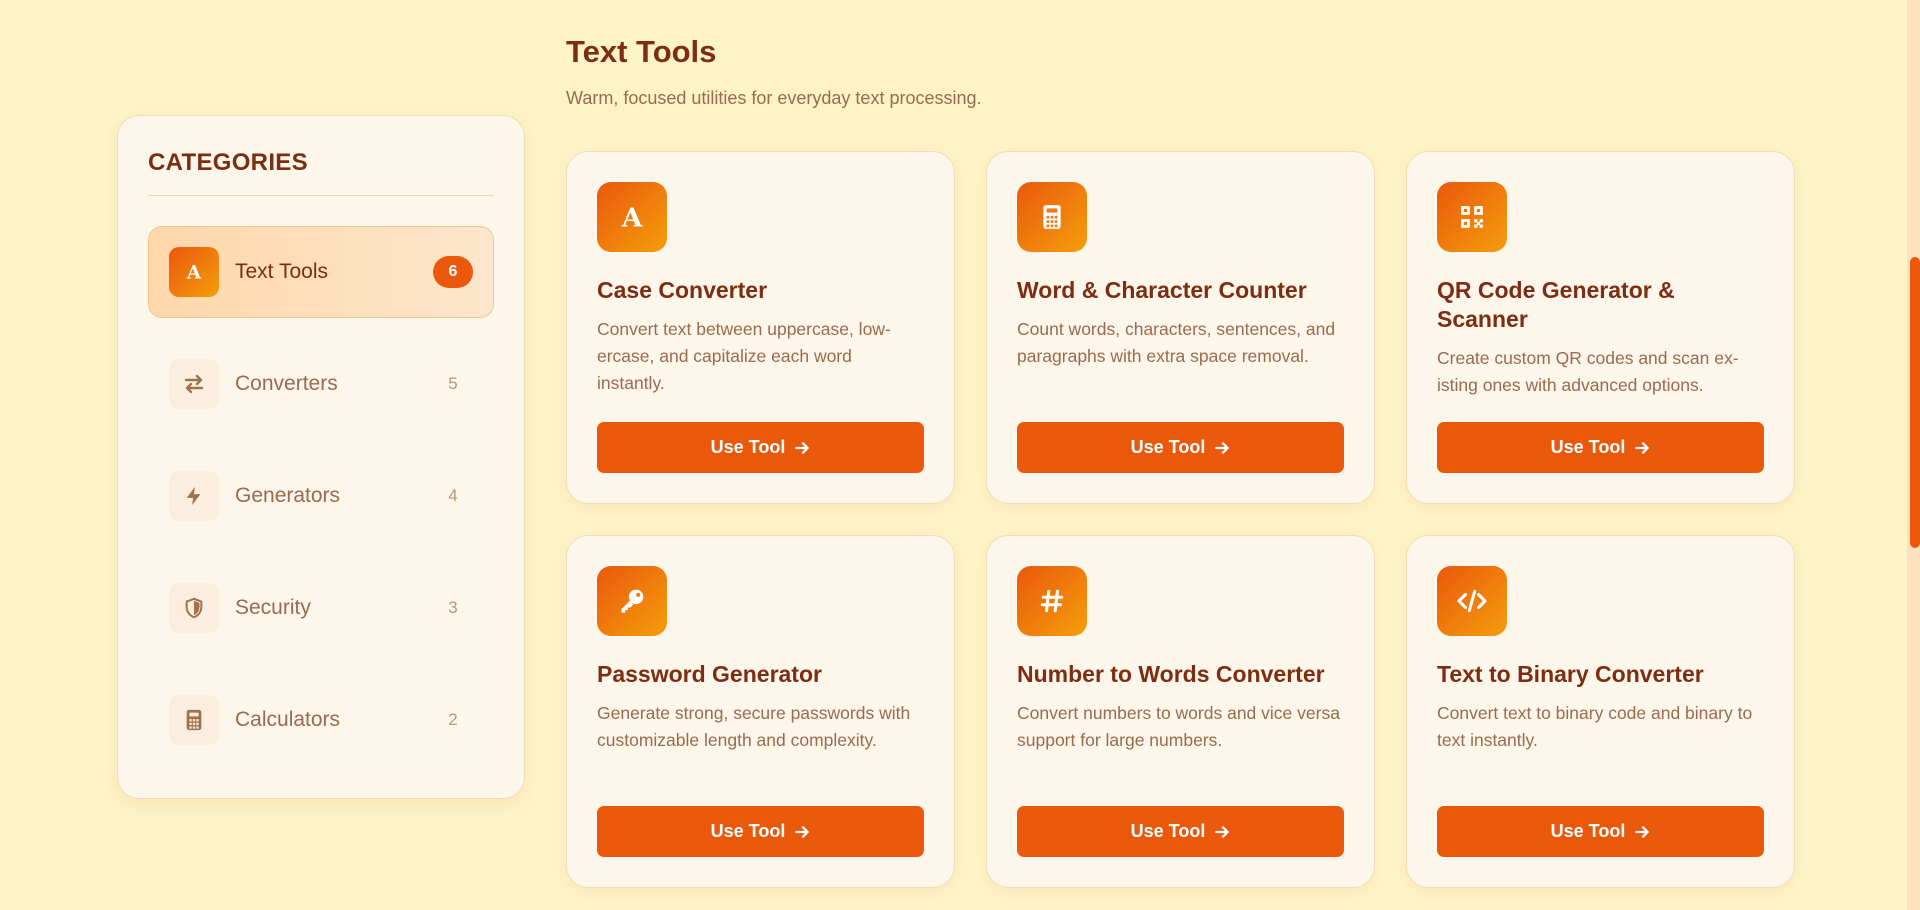 Image resolution: width=1920 pixels, height=910 pixels. I want to click on category-count: 5, so click(453, 383).